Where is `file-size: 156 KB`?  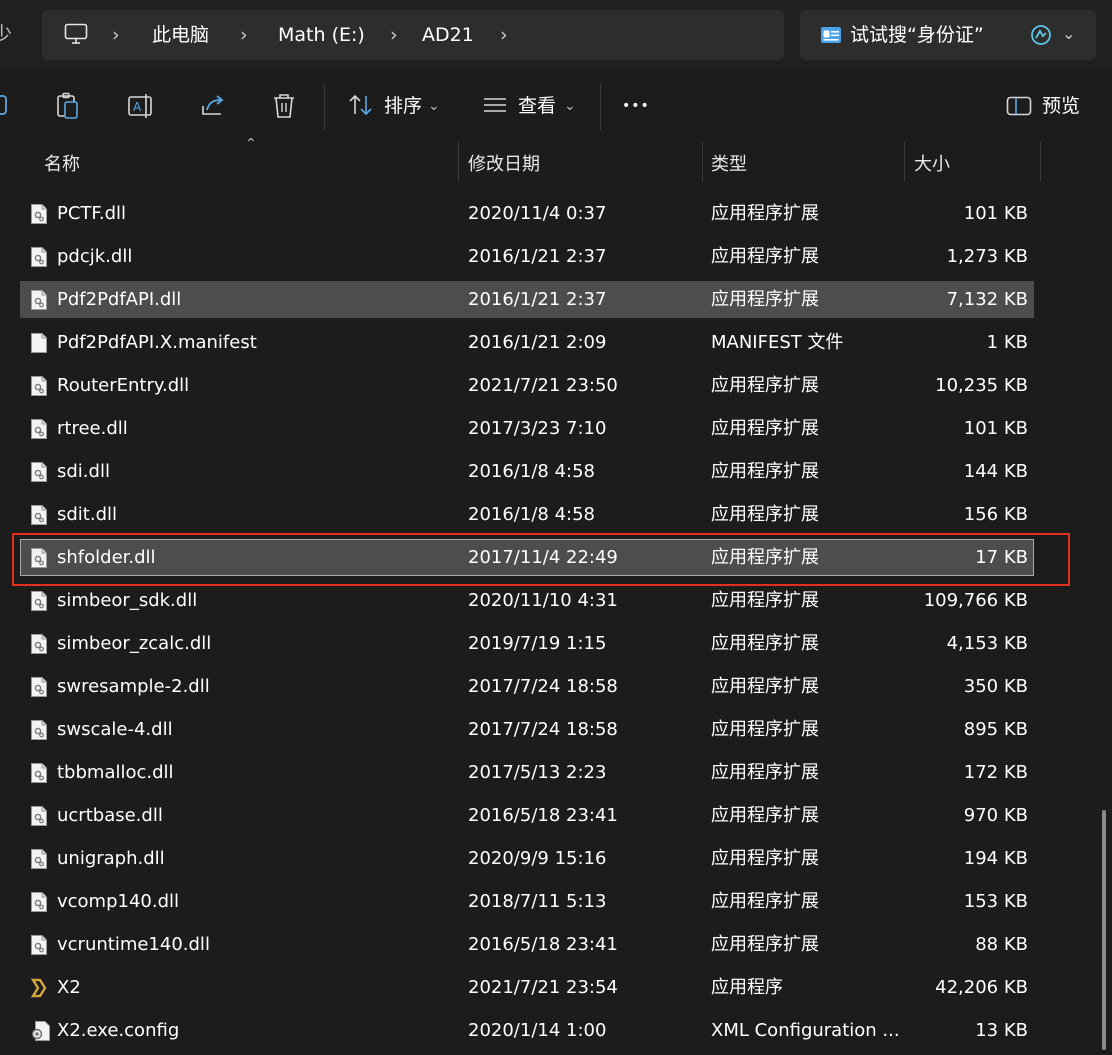
file-size: 156 KB is located at coordinates (995, 514).